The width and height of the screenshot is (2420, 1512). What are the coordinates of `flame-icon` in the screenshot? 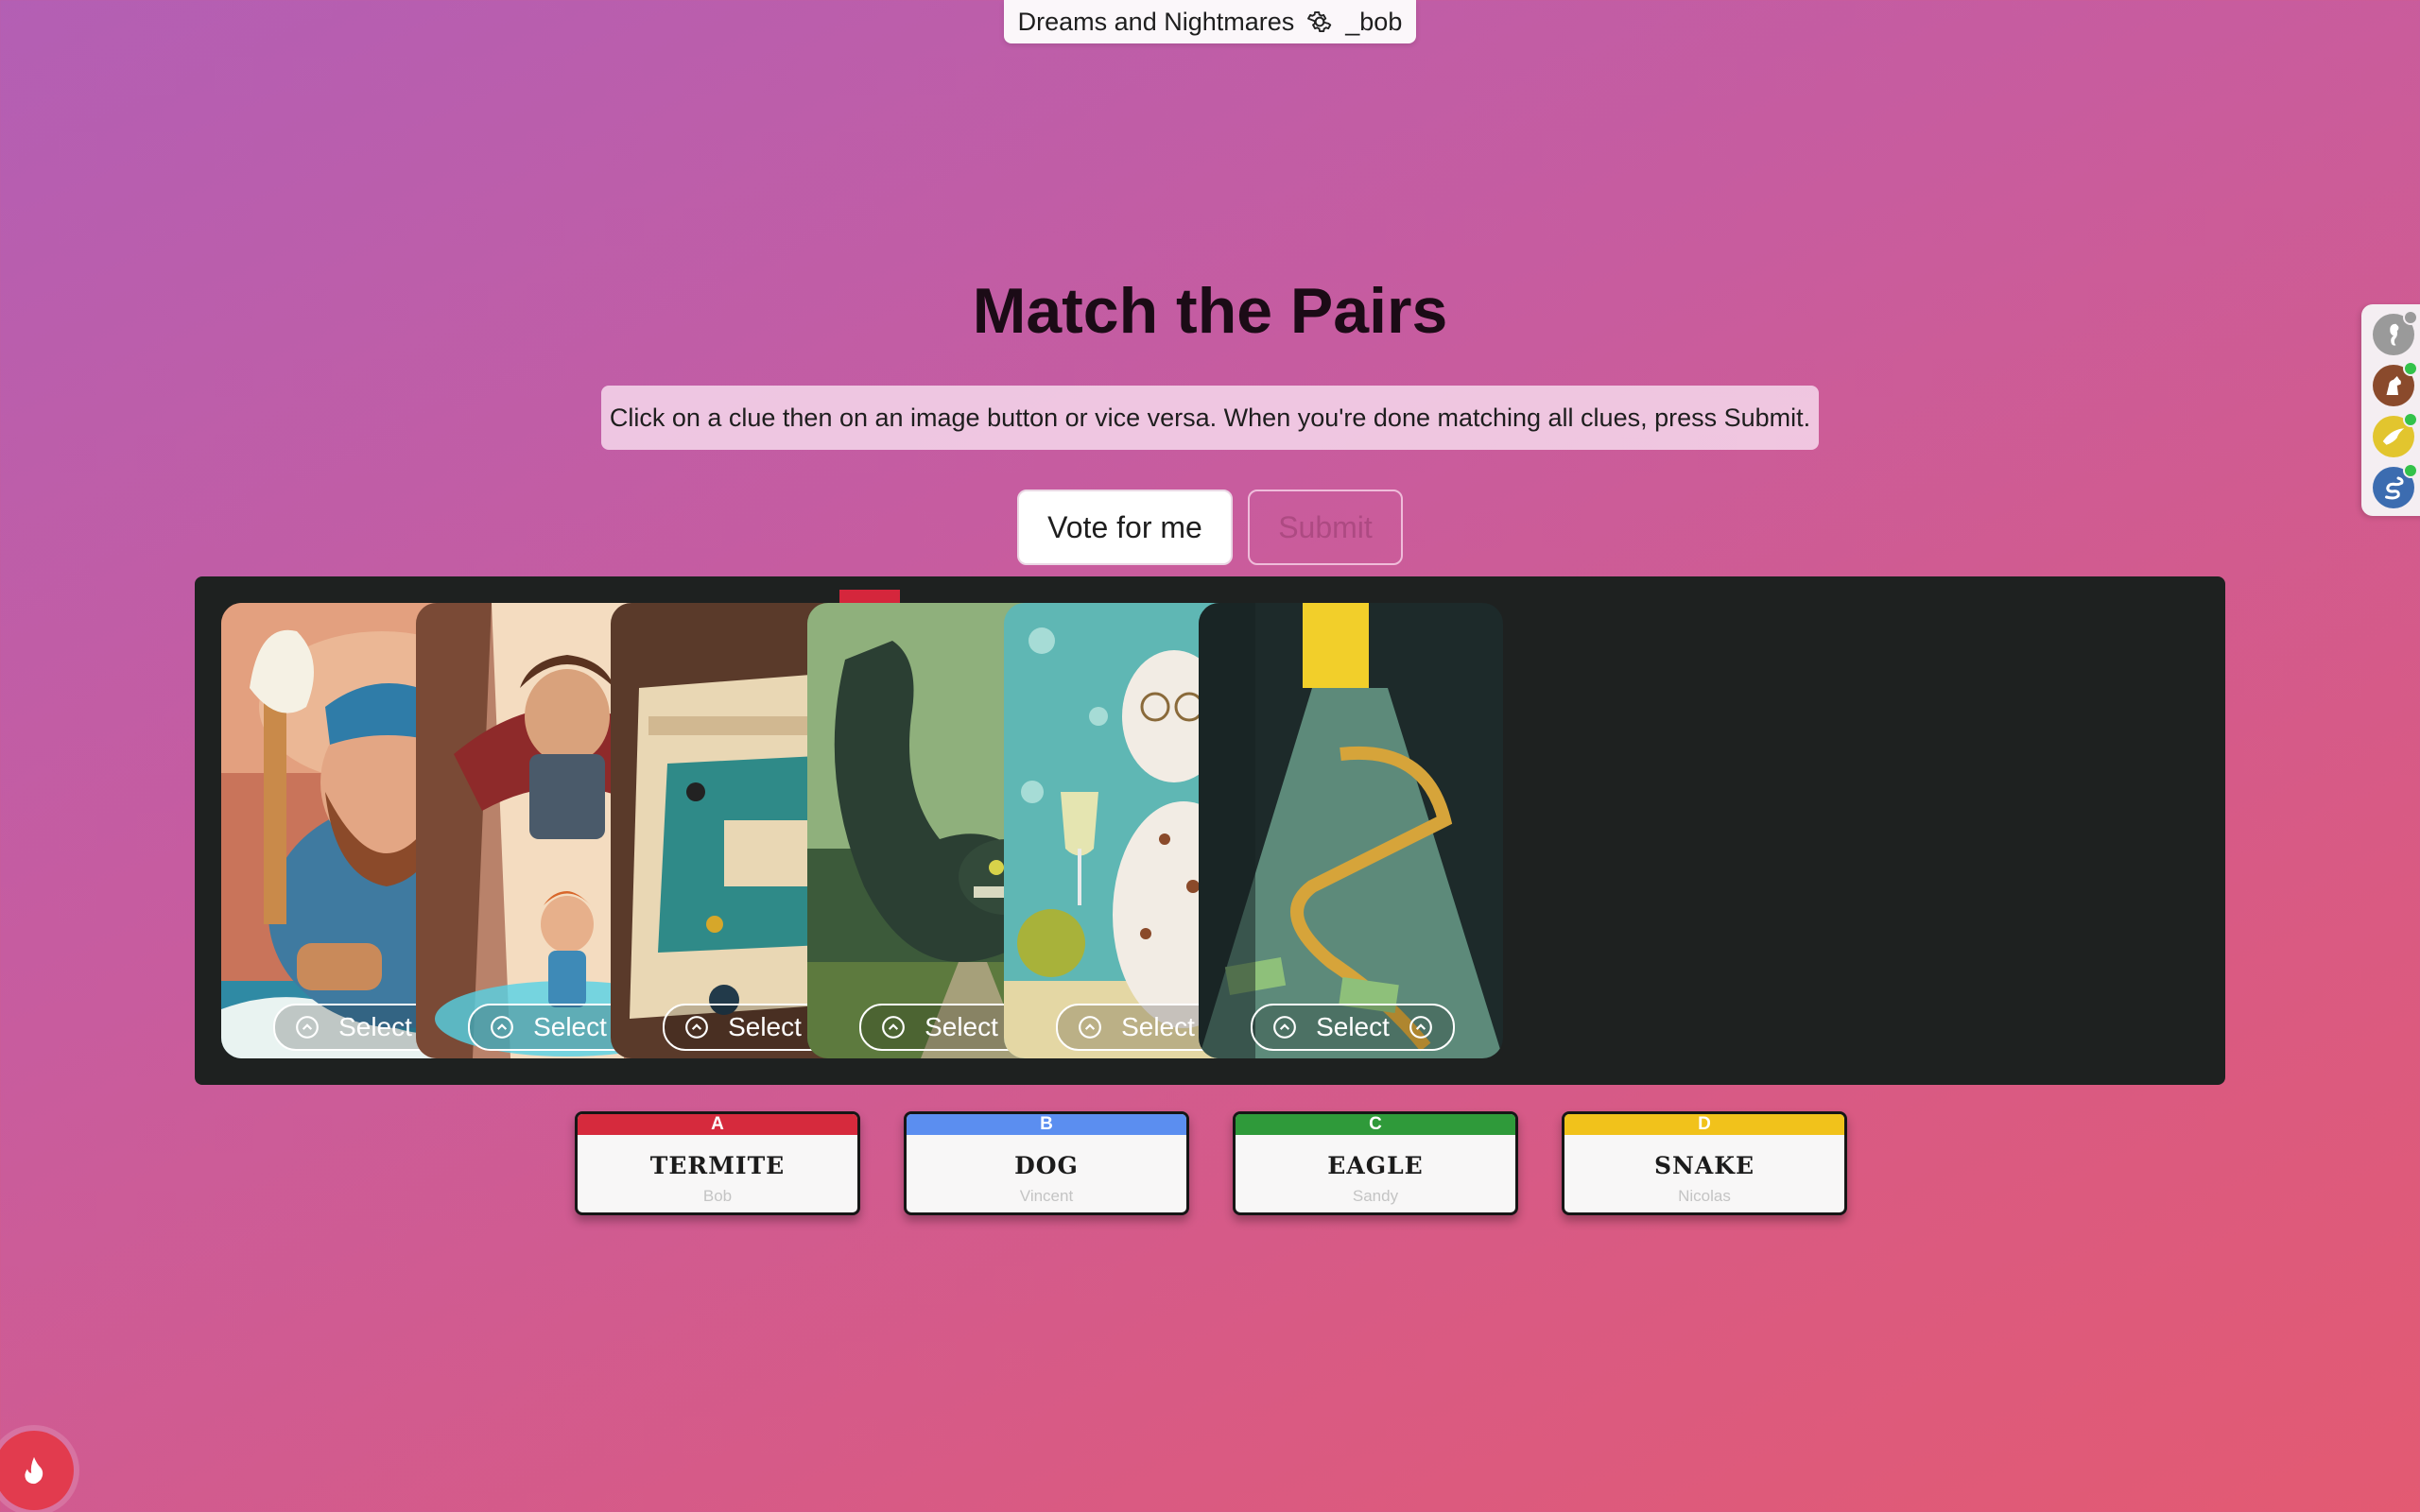 It's located at (34, 1470).